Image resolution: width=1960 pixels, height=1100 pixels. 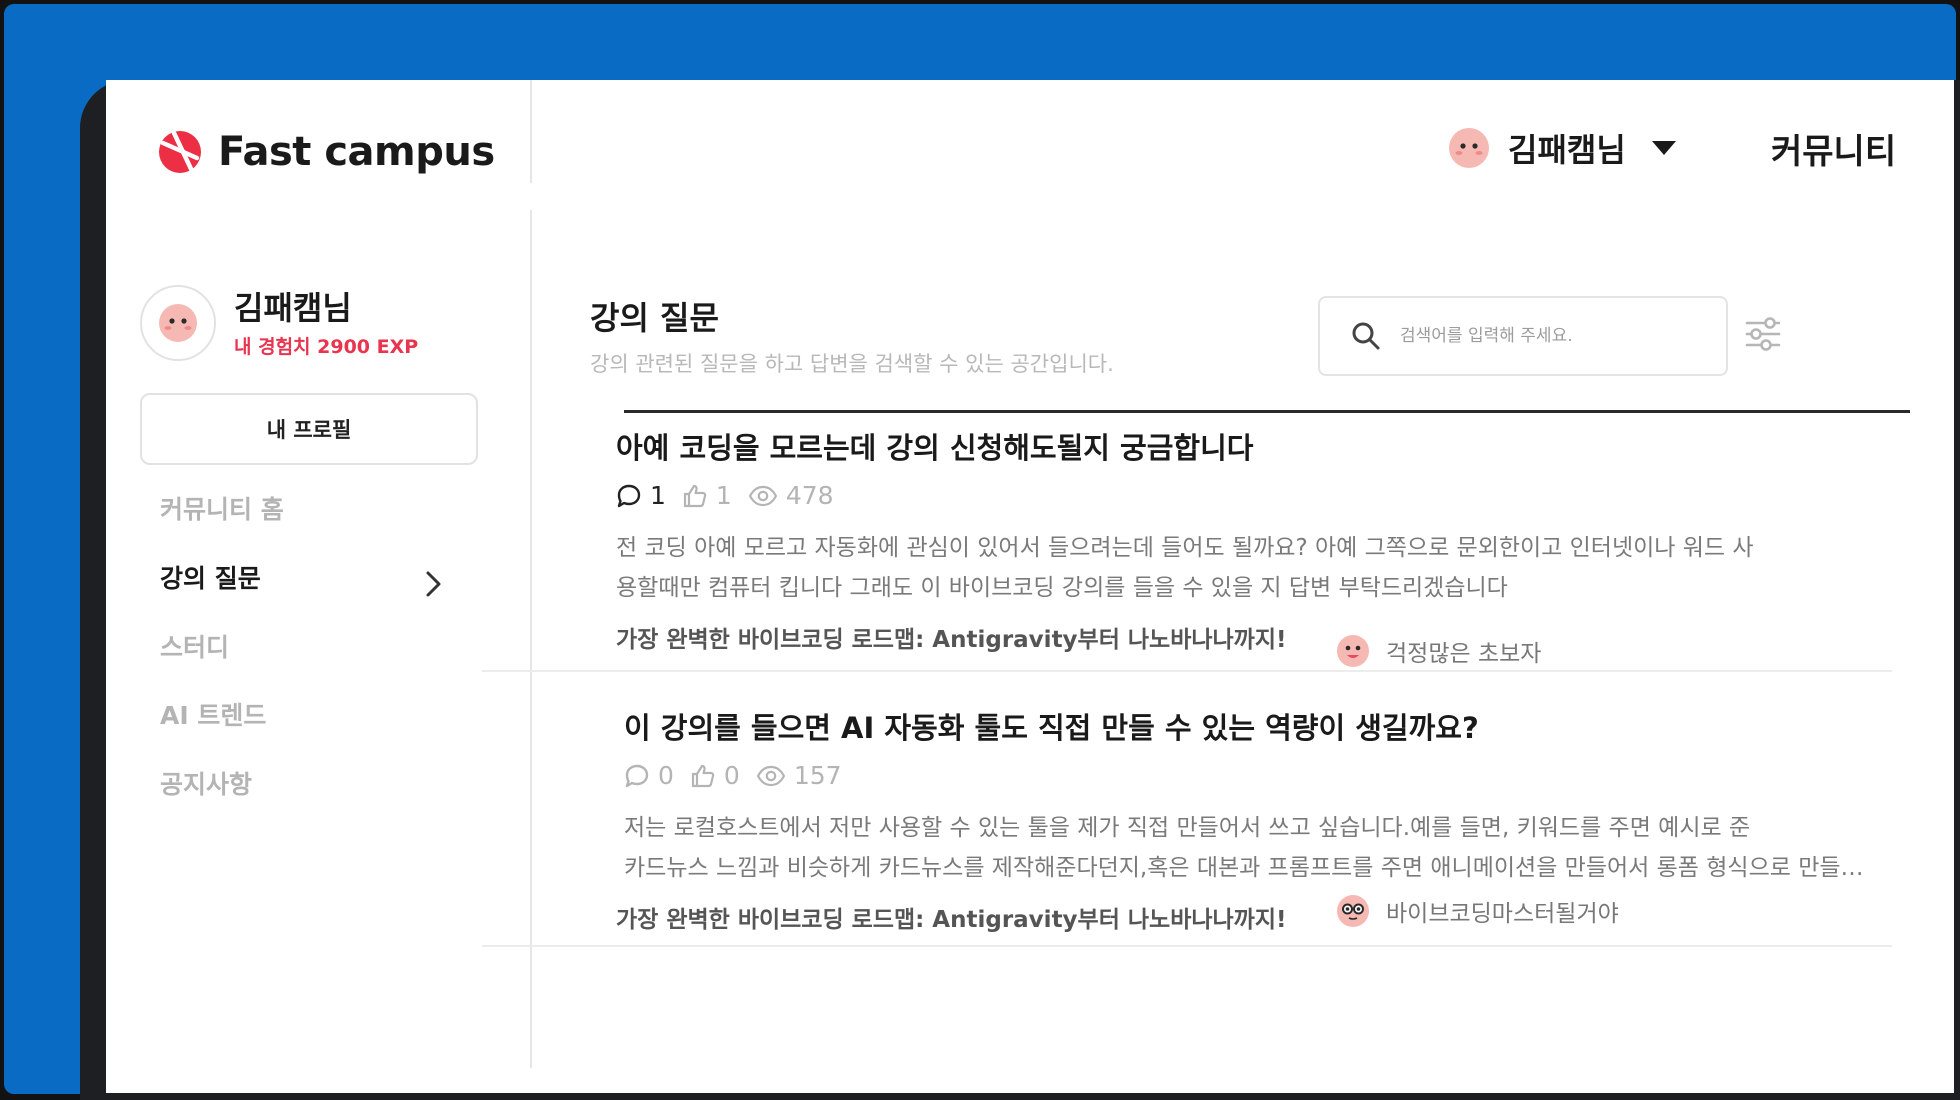 I want to click on comment-count: 1, so click(x=641, y=495).